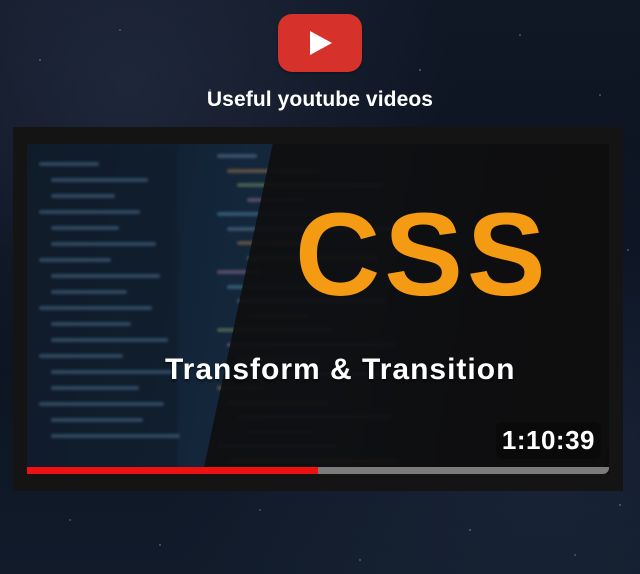  I want to click on youtube-logo-icon, so click(320, 43).